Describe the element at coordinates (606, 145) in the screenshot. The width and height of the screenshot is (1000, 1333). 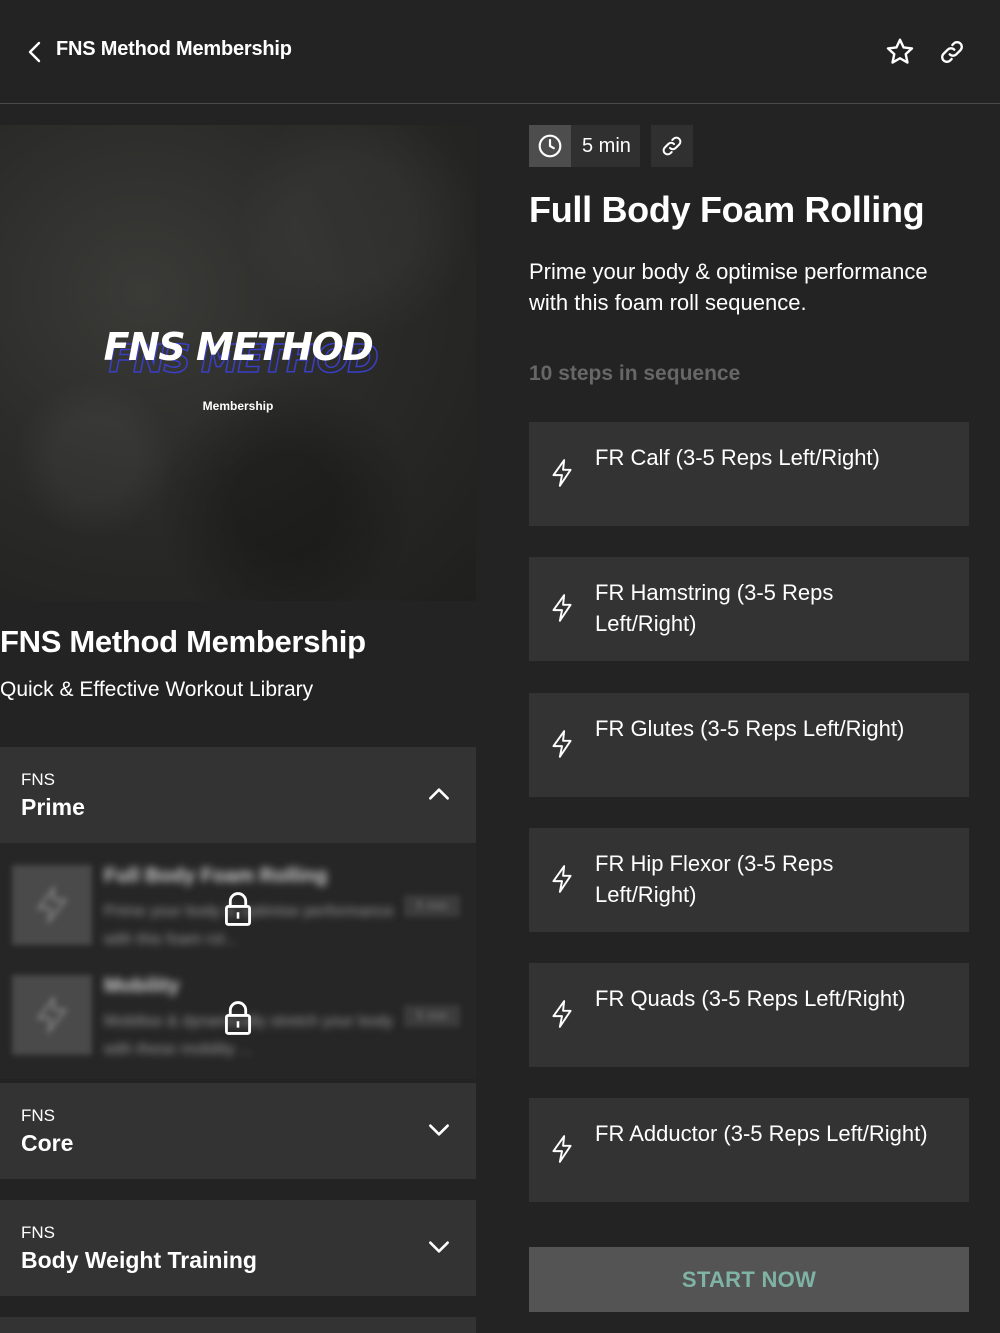
I see `duration-text: 5 min` at that location.